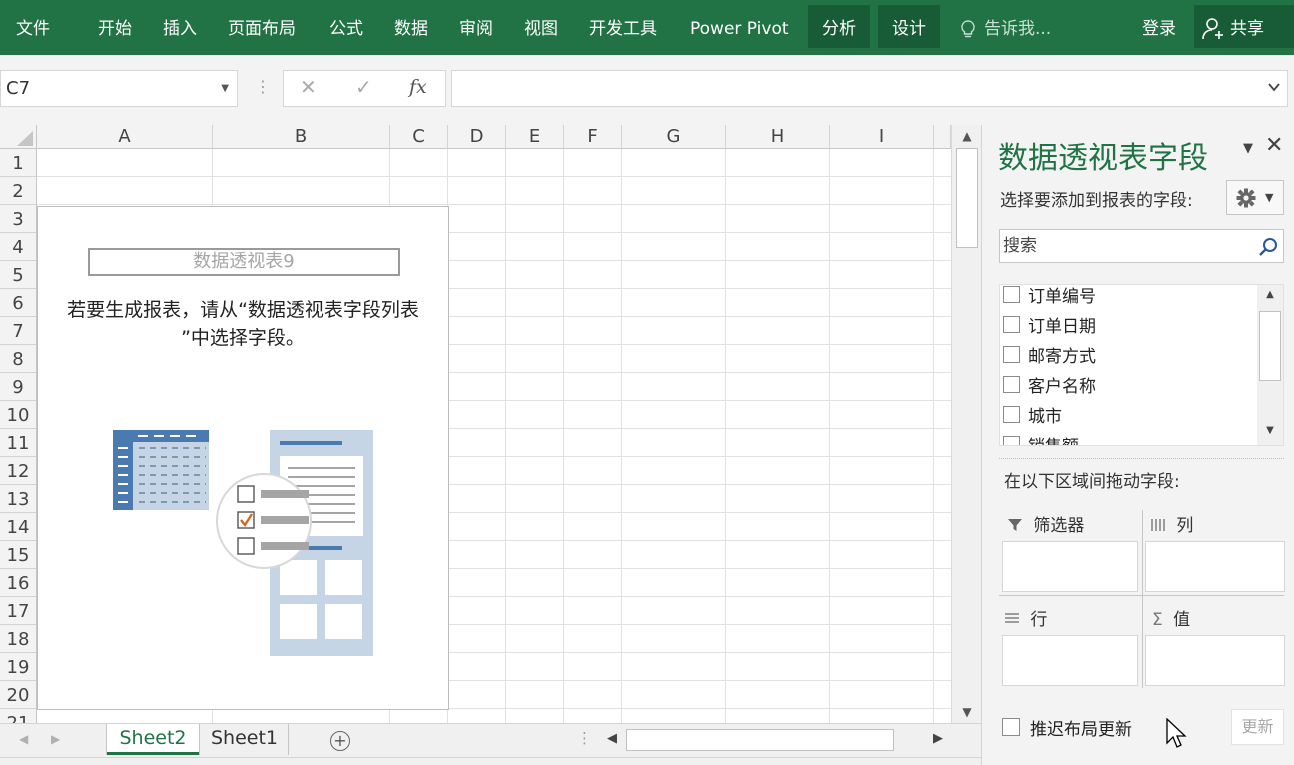 Image resolution: width=1294 pixels, height=765 pixels. What do you see at coordinates (1070, 660) in the screenshot?
I see `rows-drop-area` at bounding box center [1070, 660].